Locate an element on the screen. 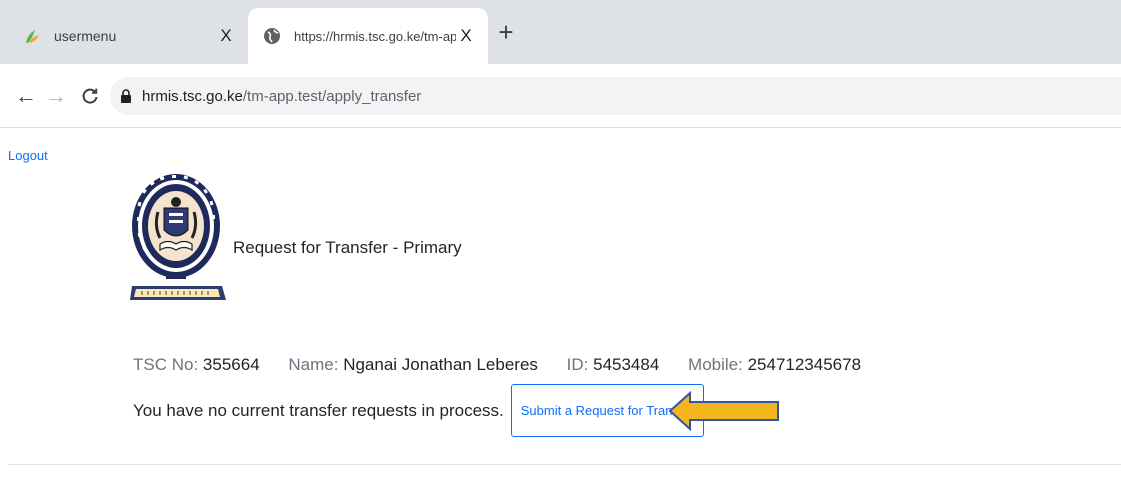  tab-title: usermenu is located at coordinates (85, 36).